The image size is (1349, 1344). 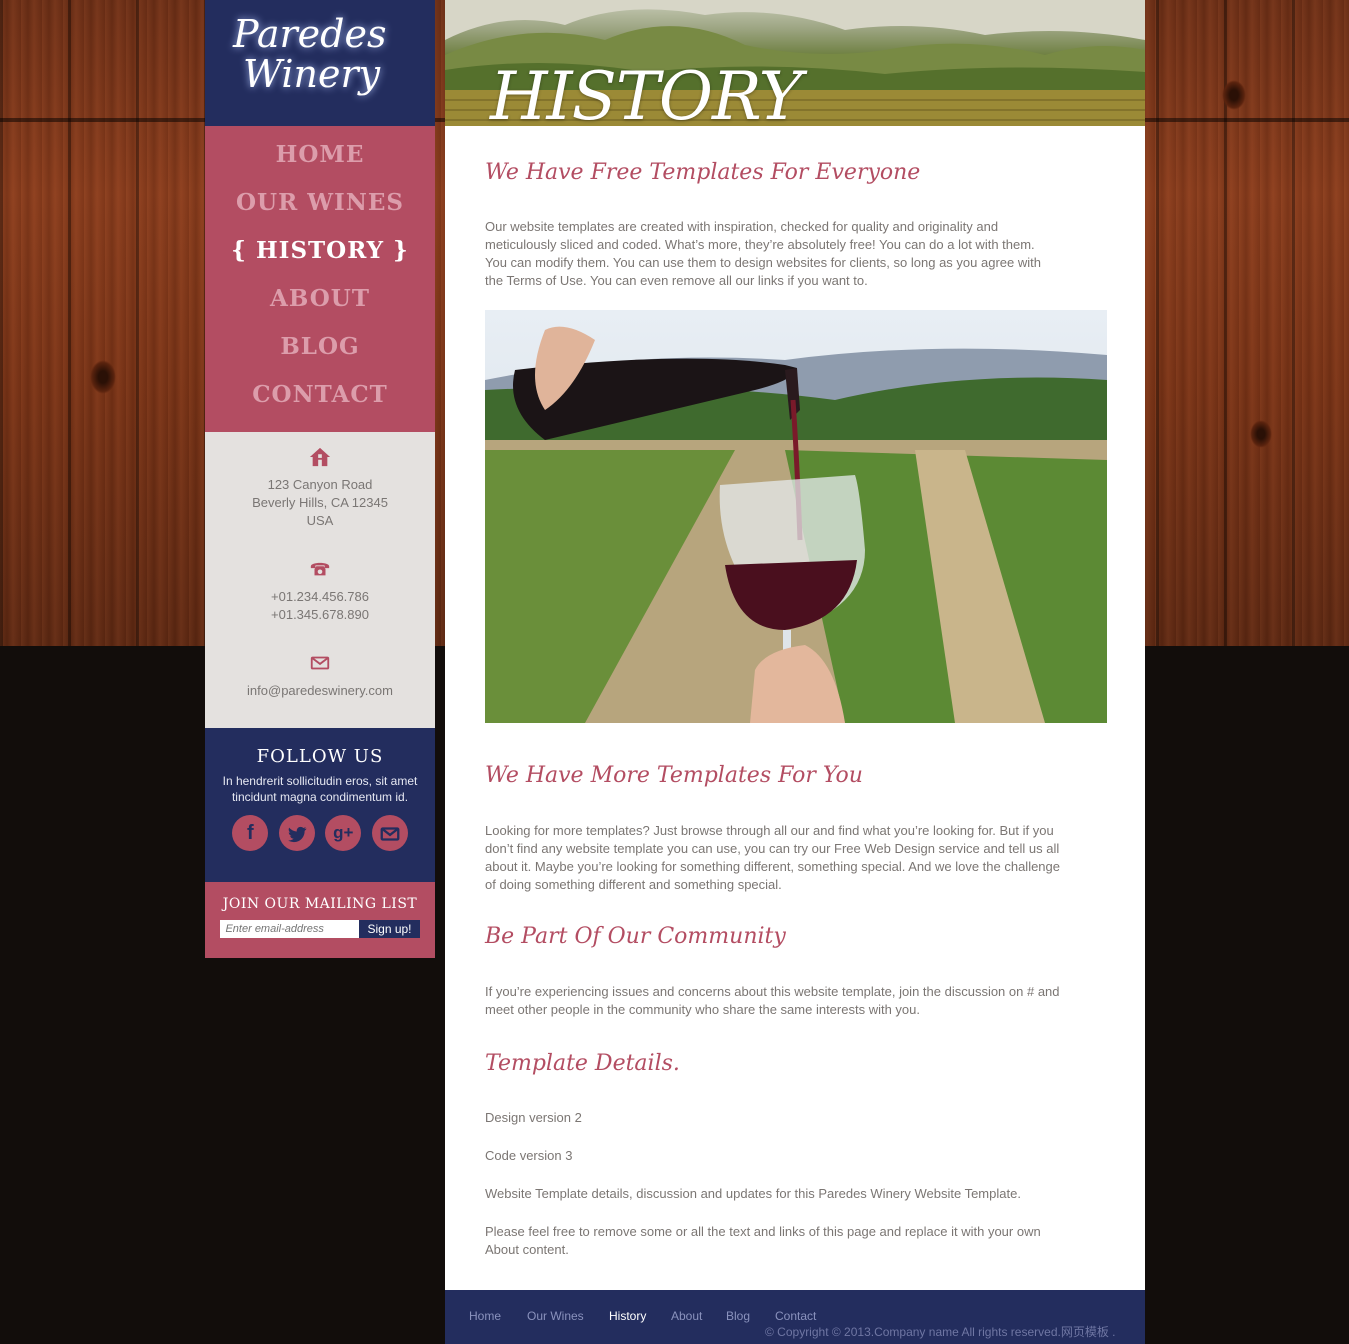 What do you see at coordinates (555, 1316) in the screenshot?
I see `footer-link-our-wines: Our Wines` at bounding box center [555, 1316].